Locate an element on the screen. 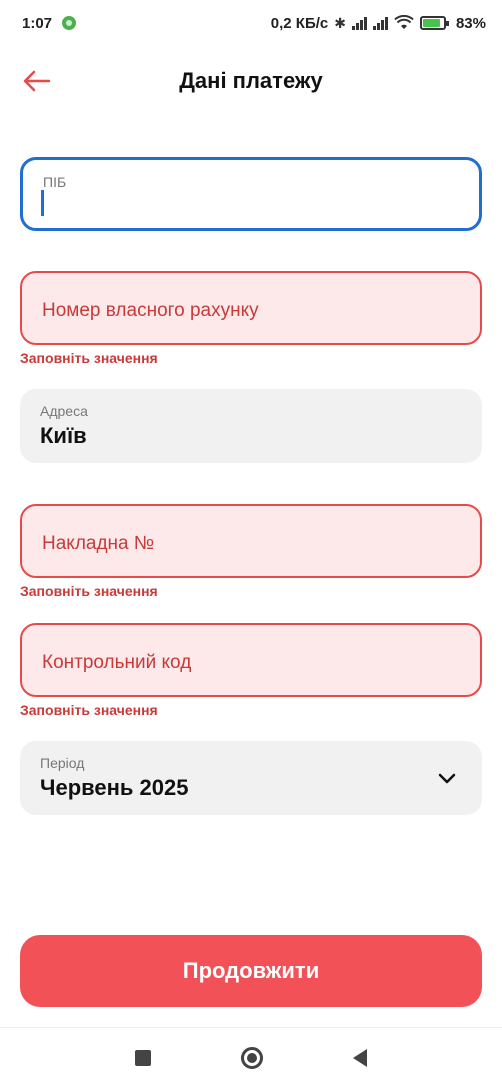 The width and height of the screenshot is (502, 1087). account-number-placeholder: Номер власного рахунку is located at coordinates (150, 310).